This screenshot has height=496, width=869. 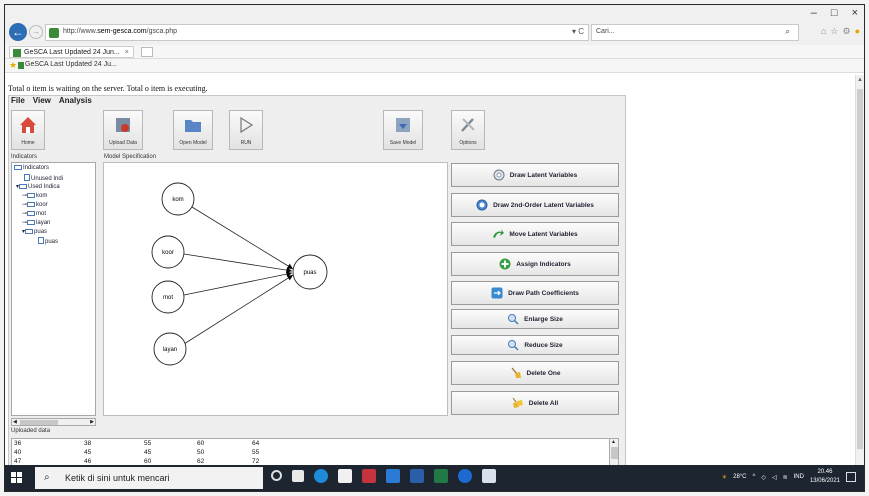 I want to click on favorites-star-icon: ☆, so click(x=834, y=31).